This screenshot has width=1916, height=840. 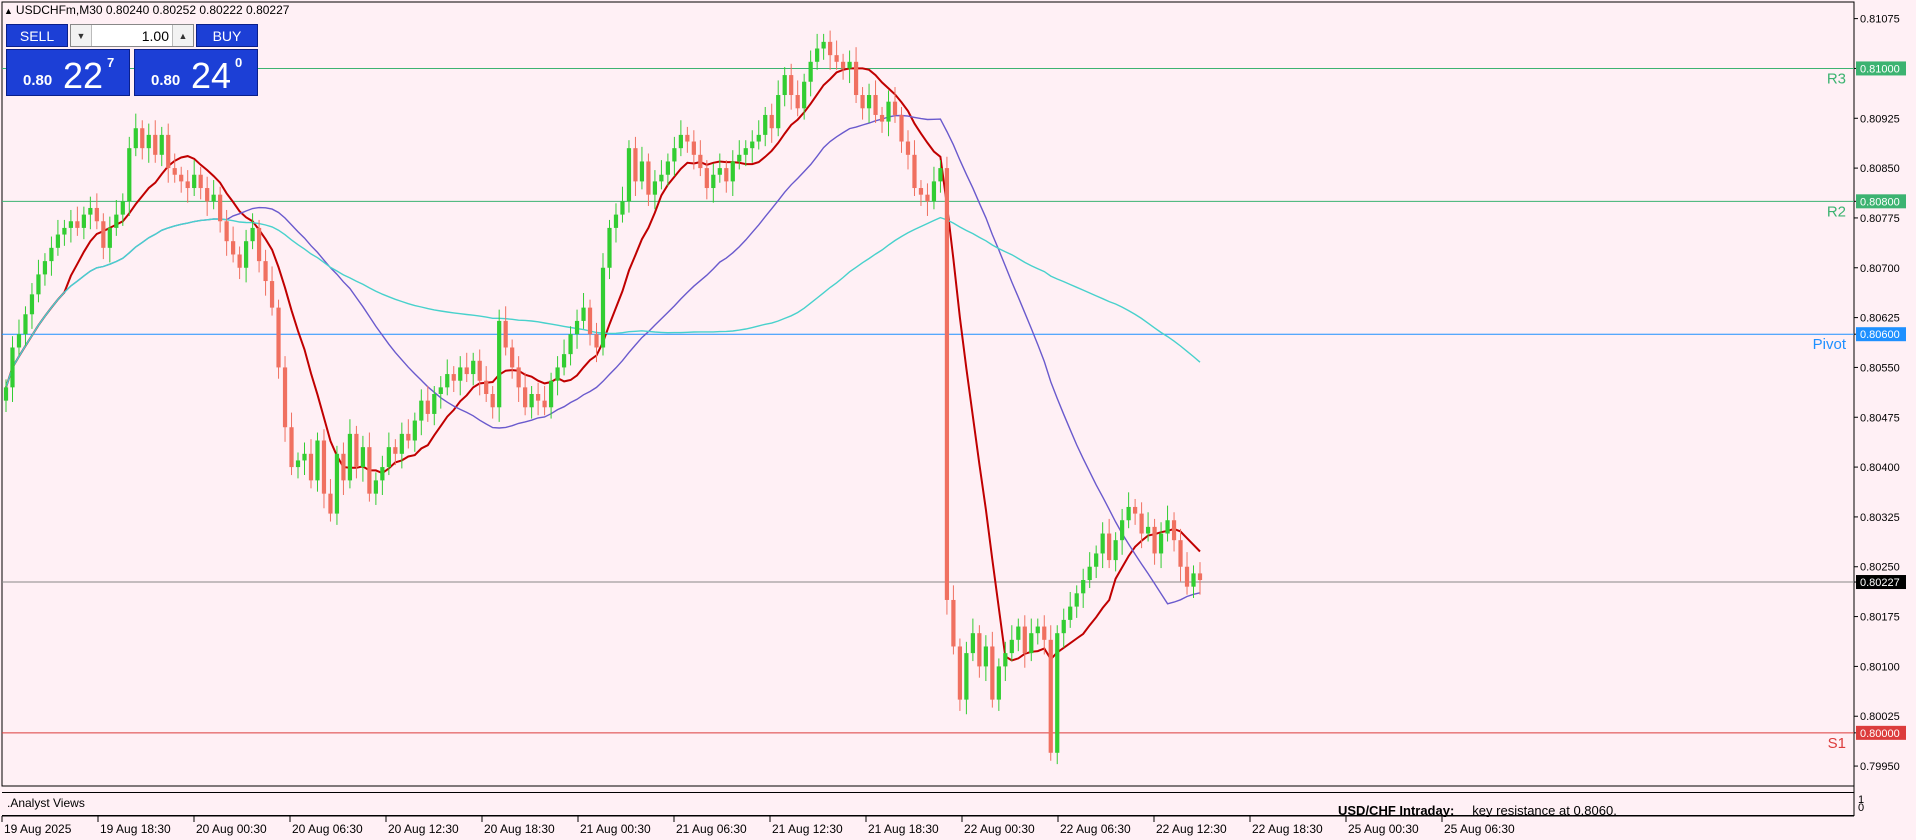 I want to click on lot-size-input, so click(x=132, y=35).